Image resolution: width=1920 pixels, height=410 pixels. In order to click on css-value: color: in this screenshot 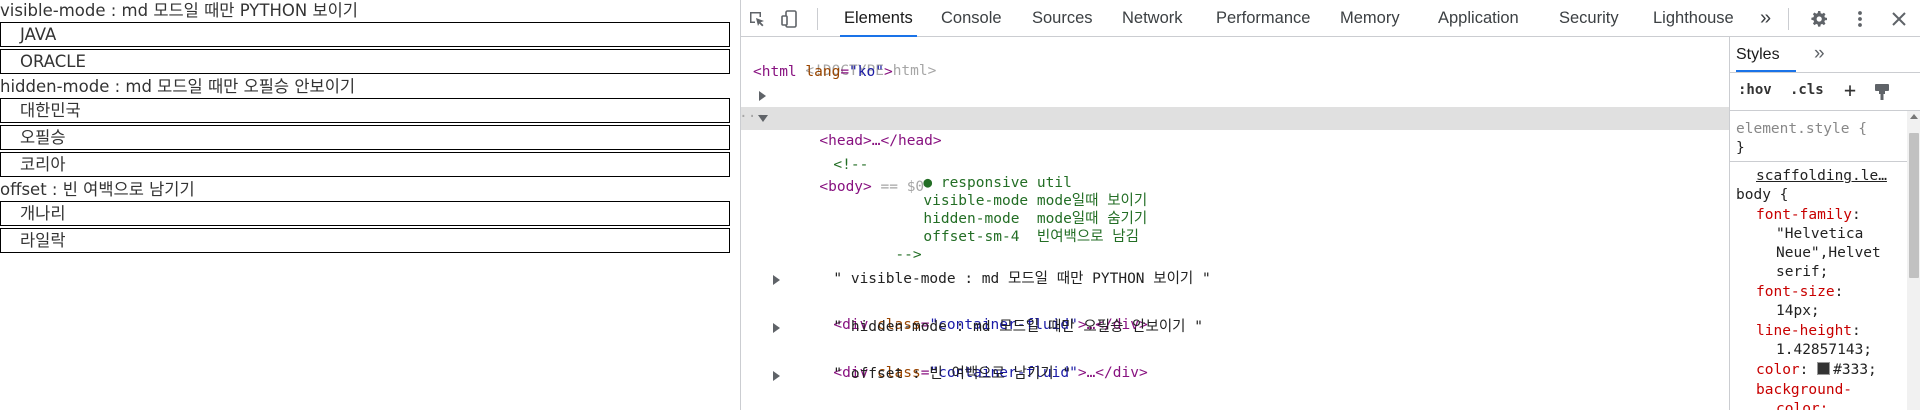, I will do `click(1802, 404)`.